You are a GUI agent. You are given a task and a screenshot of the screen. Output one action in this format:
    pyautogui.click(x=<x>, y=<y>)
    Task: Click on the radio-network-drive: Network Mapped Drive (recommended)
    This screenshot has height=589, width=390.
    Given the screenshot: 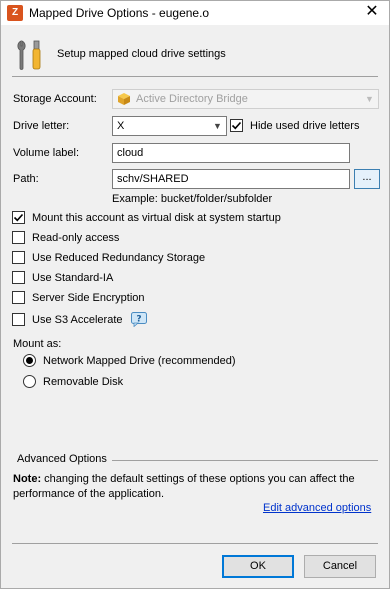 What is the action you would take?
    pyautogui.click(x=129, y=360)
    